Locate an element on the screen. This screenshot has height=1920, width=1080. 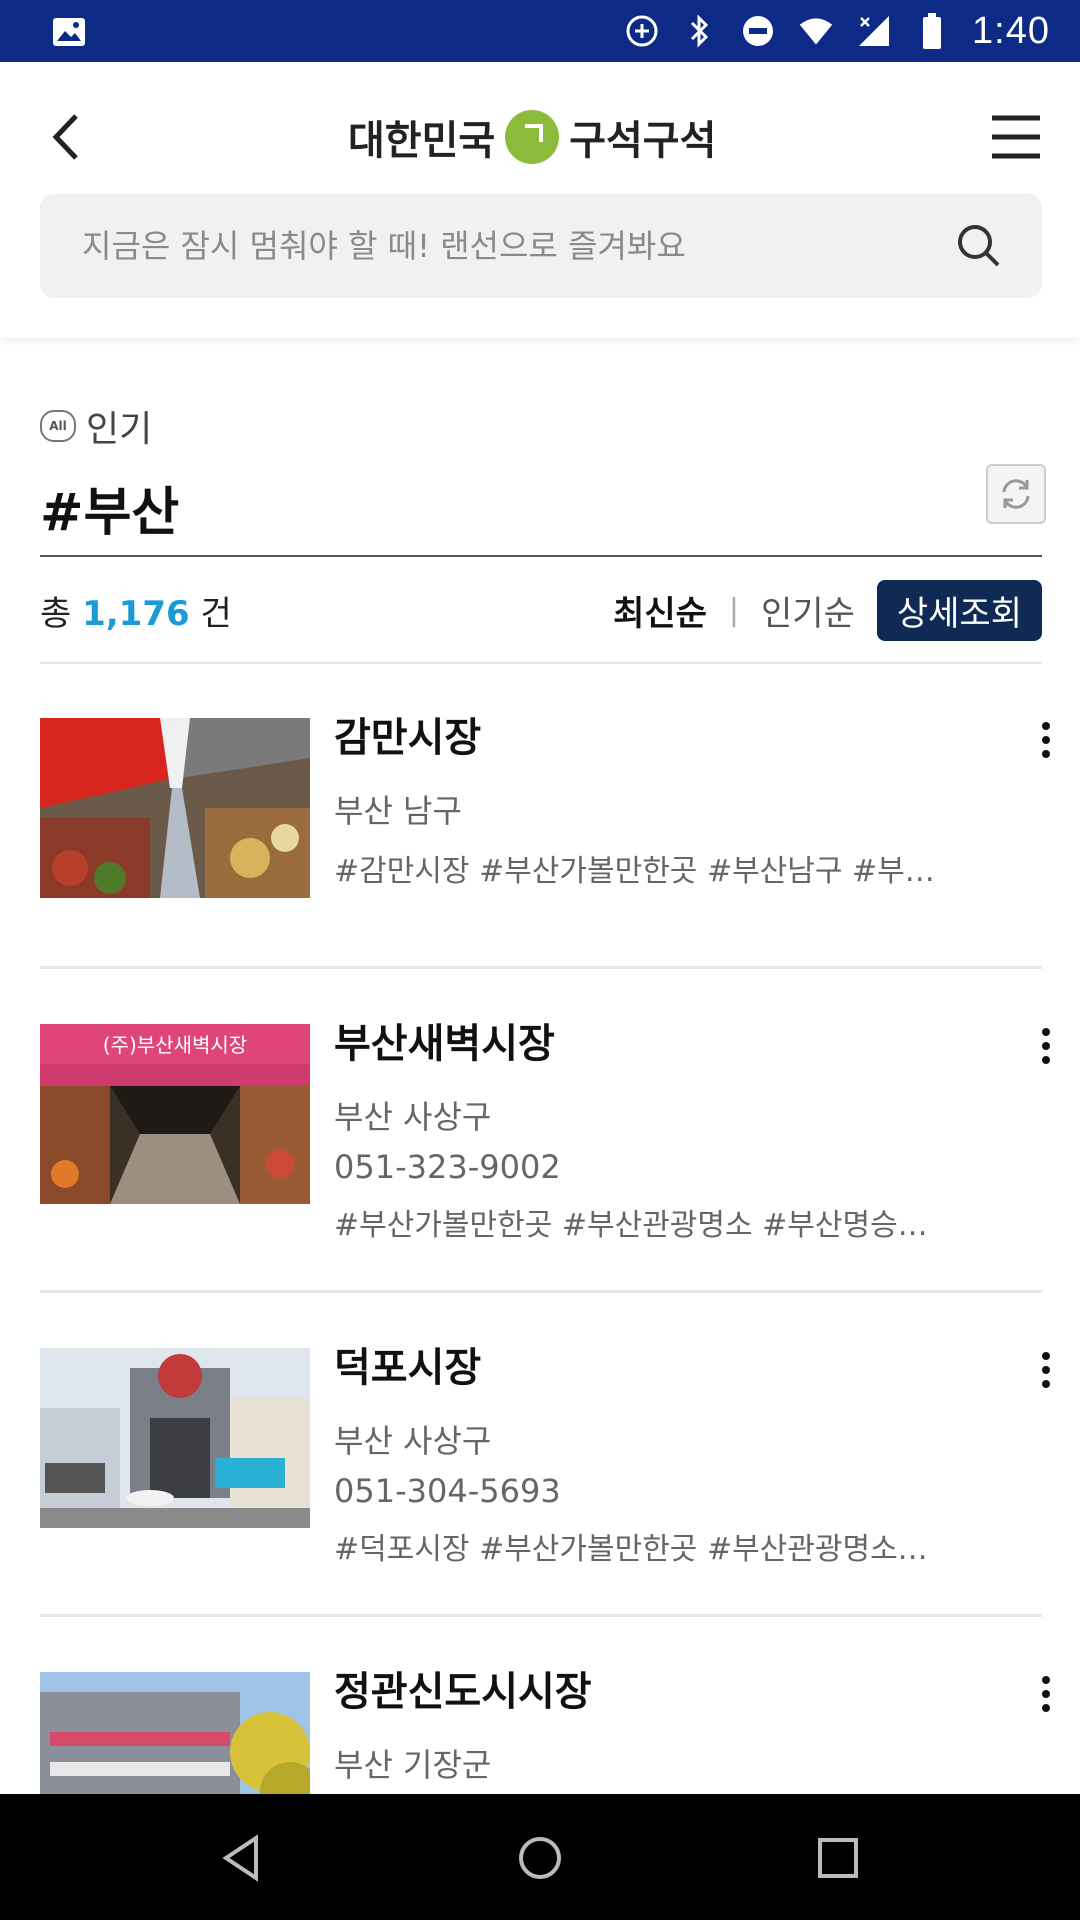
sort-latest: 최신순 is located at coordinates (660, 610).